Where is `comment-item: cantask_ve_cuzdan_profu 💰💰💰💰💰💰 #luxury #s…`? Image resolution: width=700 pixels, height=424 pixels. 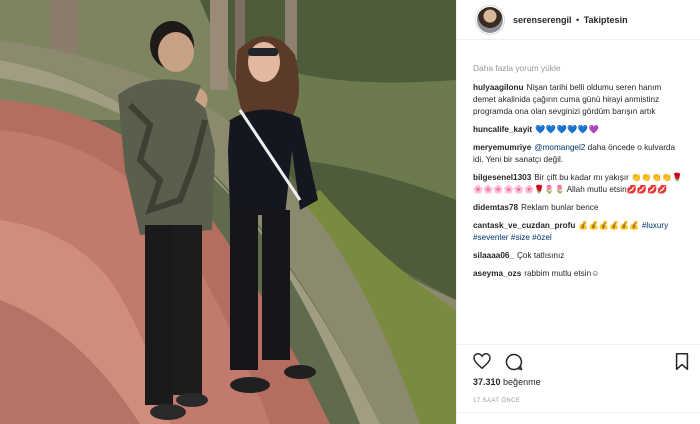 comment-item: cantask_ve_cuzdan_profu 💰💰💰💰💰💰 #luxury #s… is located at coordinates (579, 232).